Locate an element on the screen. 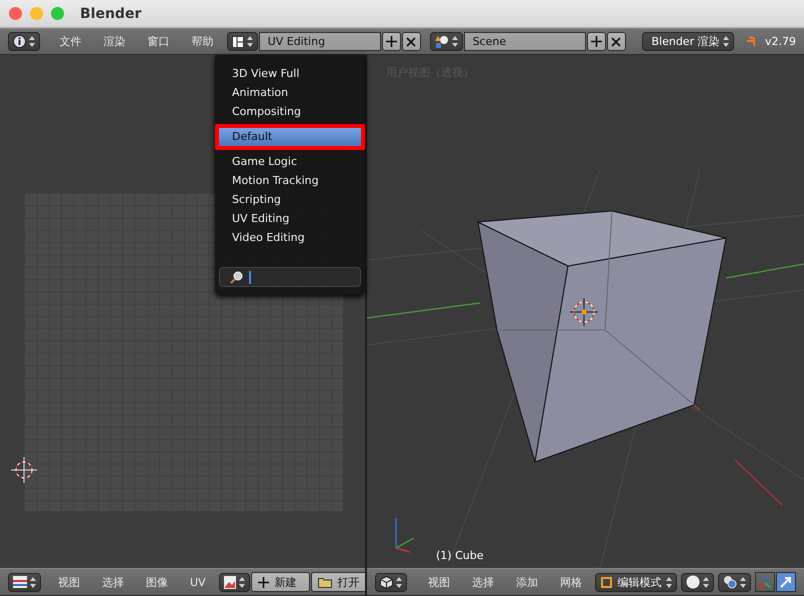 The image size is (804, 596). tool-button is located at coordinates (786, 582).